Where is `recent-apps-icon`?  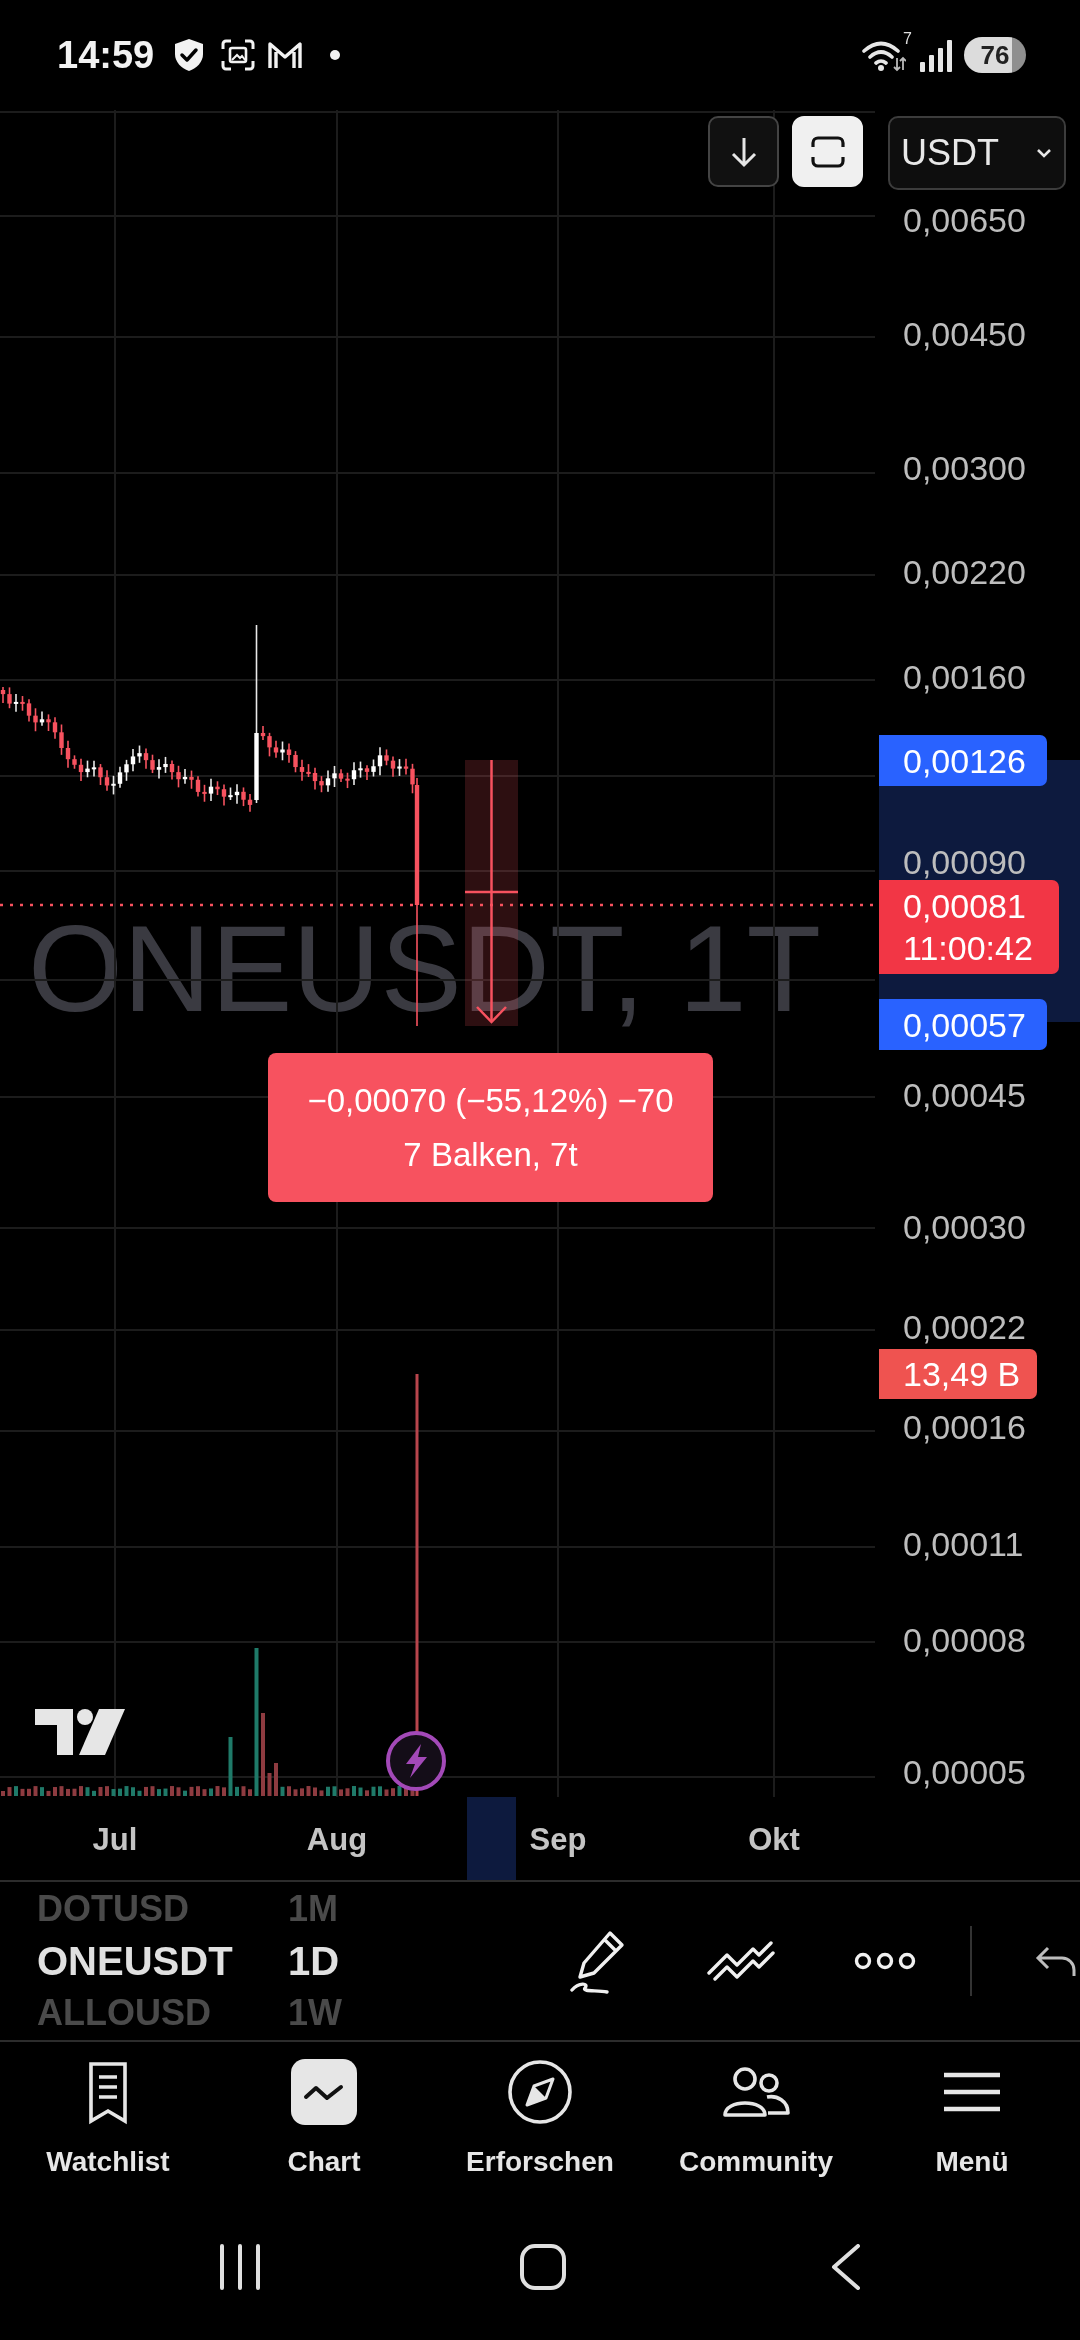 recent-apps-icon is located at coordinates (239, 2266).